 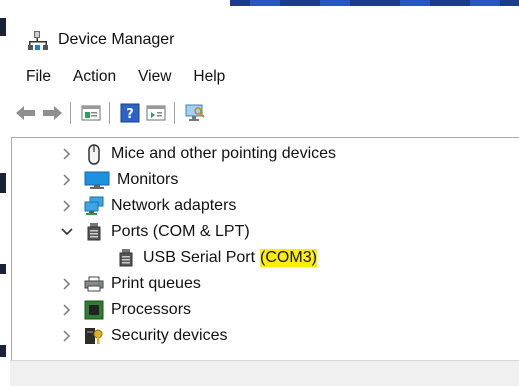 I want to click on tree-node-processors: Processors, so click(x=125, y=310).